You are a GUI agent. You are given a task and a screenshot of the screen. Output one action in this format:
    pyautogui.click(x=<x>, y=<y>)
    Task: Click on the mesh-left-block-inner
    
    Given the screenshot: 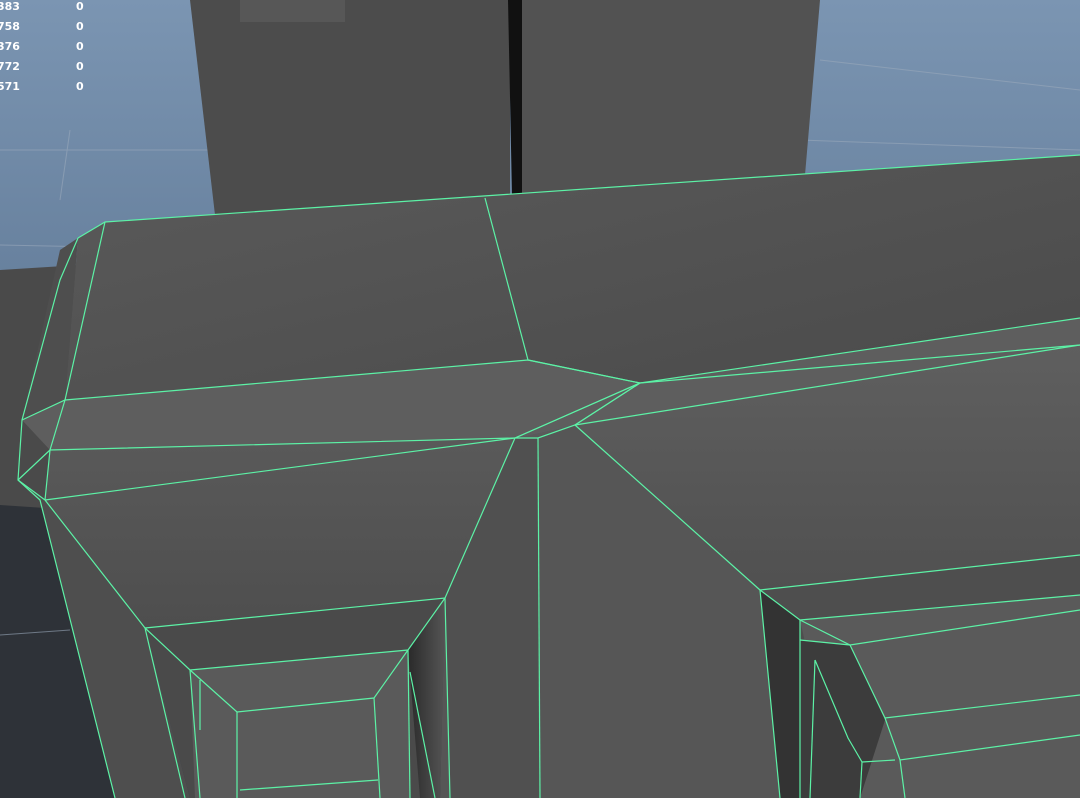 What is the action you would take?
    pyautogui.click(x=300, y=724)
    